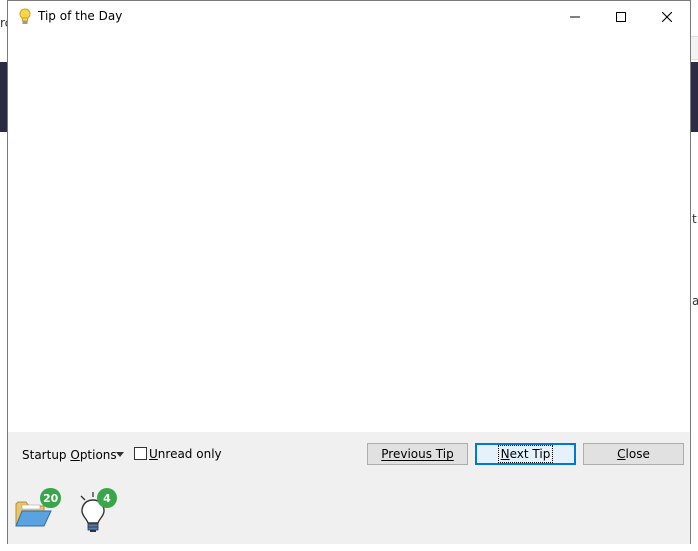  I want to click on lightbulb-icon, so click(25, 16).